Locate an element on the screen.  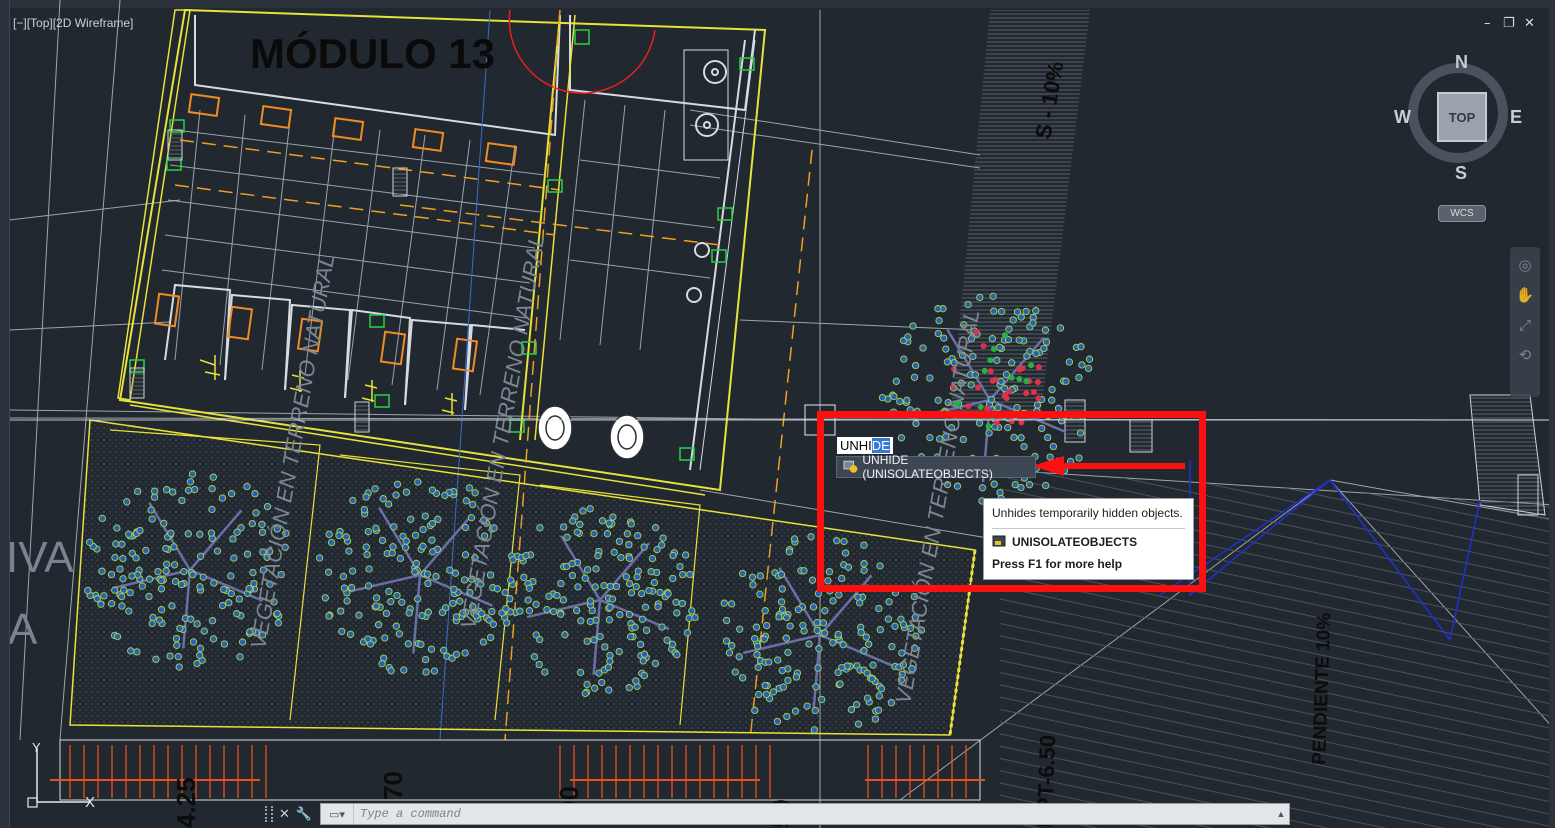
viewcube: TOP N S E W is located at coordinates (1459, 117).